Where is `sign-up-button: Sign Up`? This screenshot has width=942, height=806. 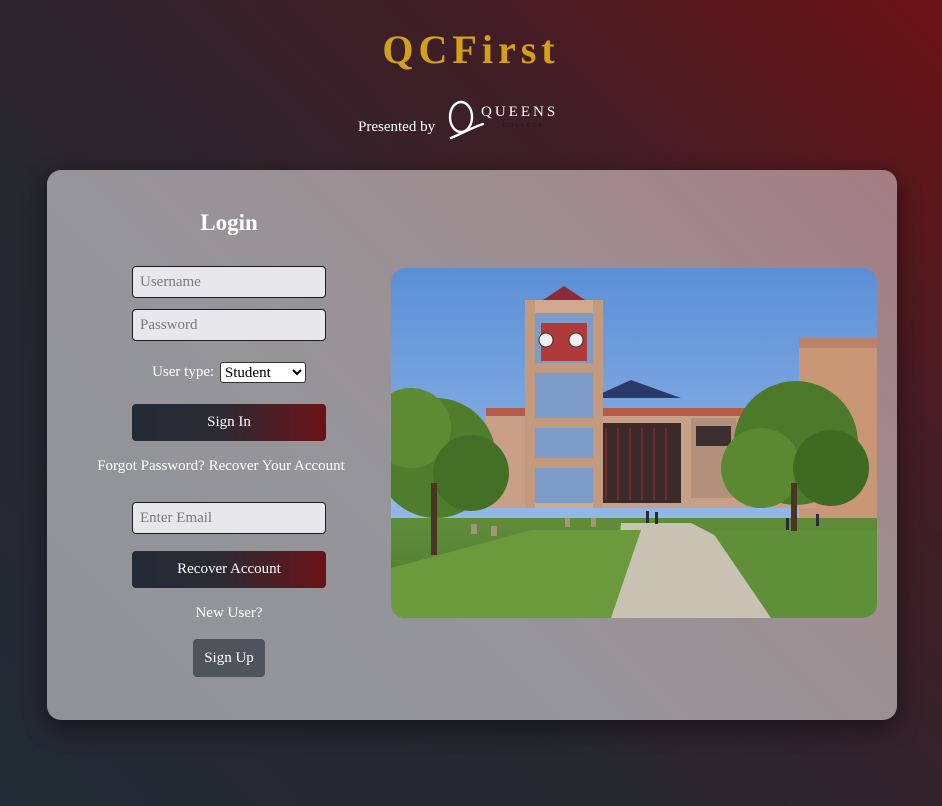 sign-up-button: Sign Up is located at coordinates (229, 658).